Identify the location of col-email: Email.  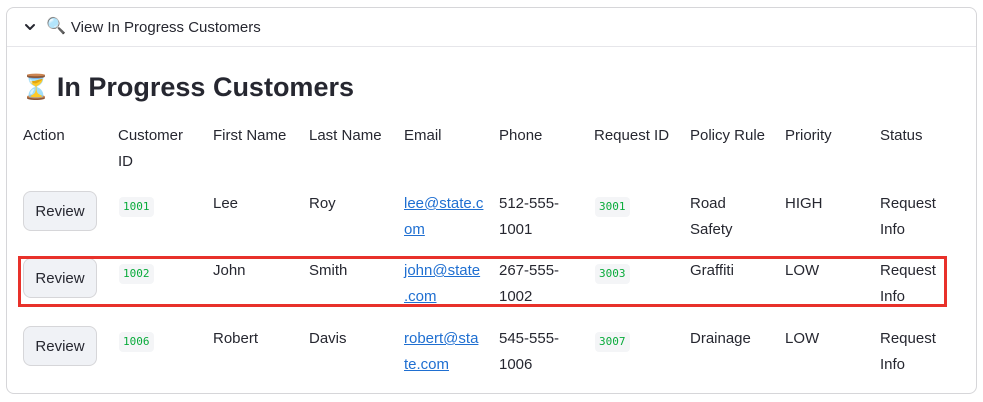
(423, 135).